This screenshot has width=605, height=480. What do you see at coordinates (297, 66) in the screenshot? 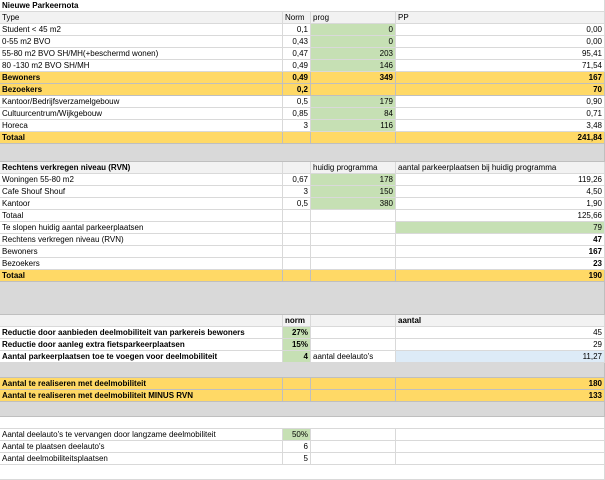
I see `cell-norm: 0,49` at bounding box center [297, 66].